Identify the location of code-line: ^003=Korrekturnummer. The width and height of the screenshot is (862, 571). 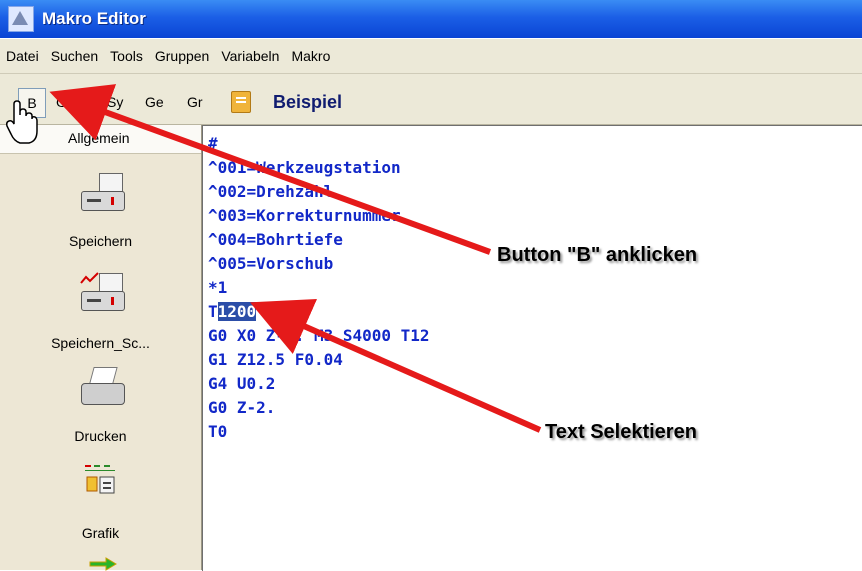
(304, 215).